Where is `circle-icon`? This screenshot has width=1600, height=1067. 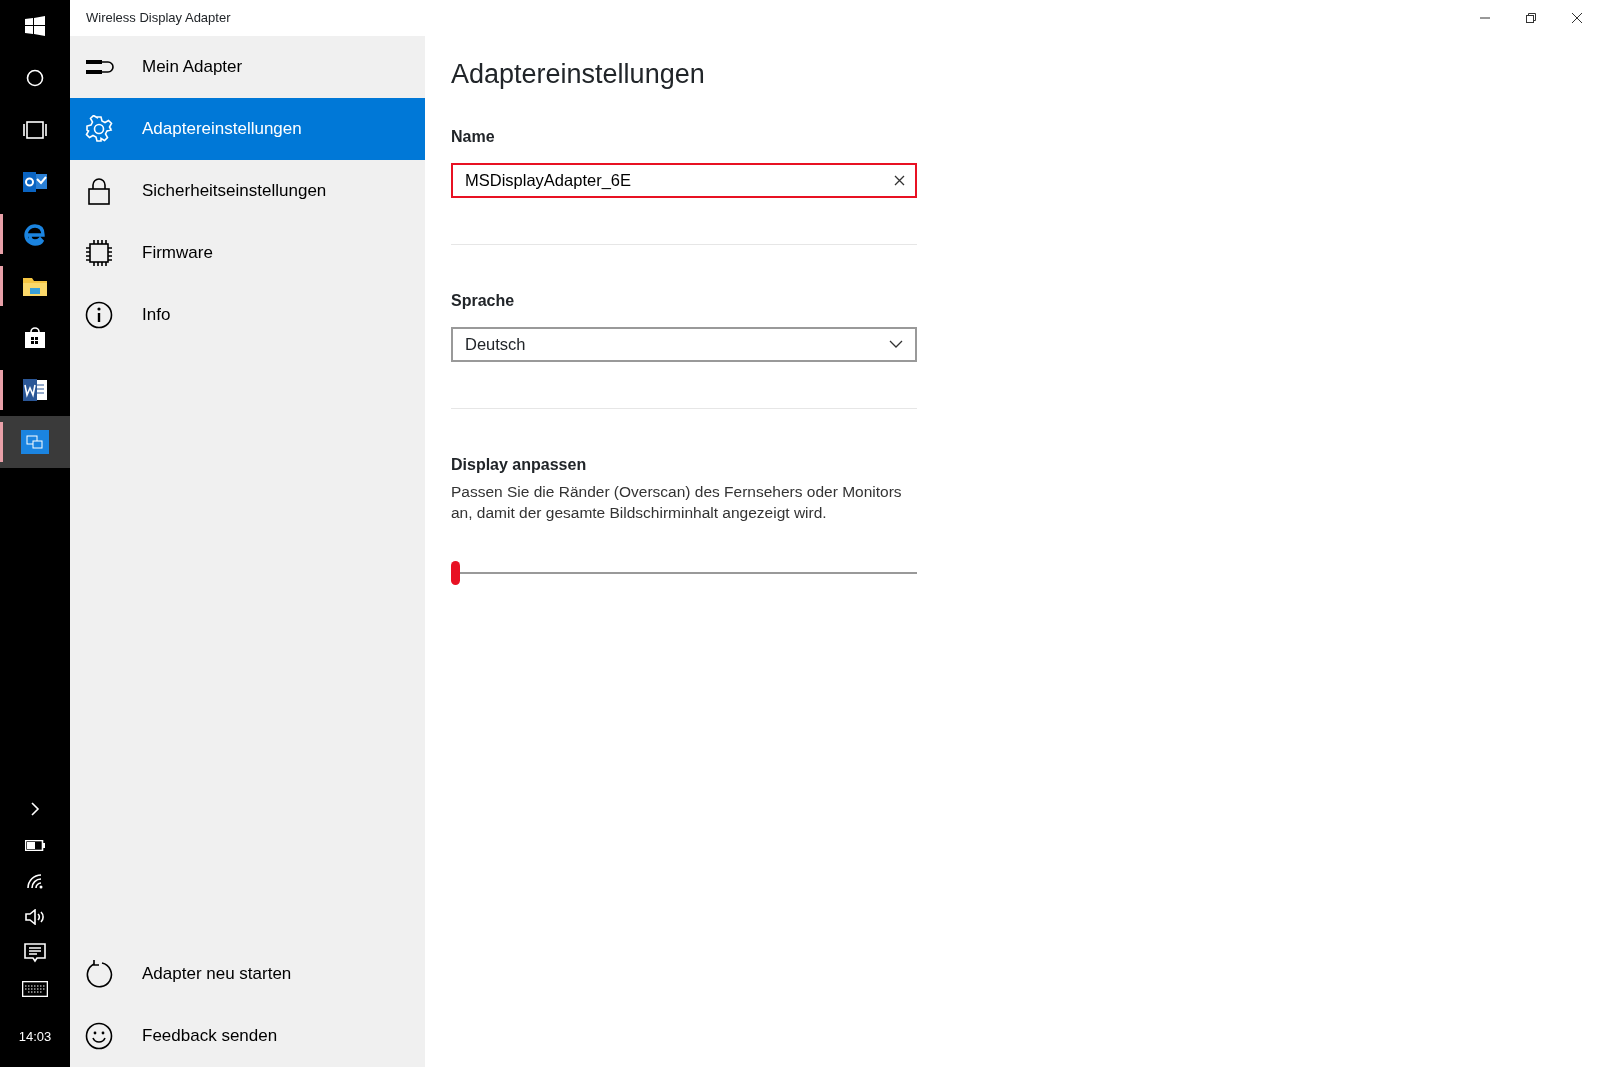 circle-icon is located at coordinates (35, 78).